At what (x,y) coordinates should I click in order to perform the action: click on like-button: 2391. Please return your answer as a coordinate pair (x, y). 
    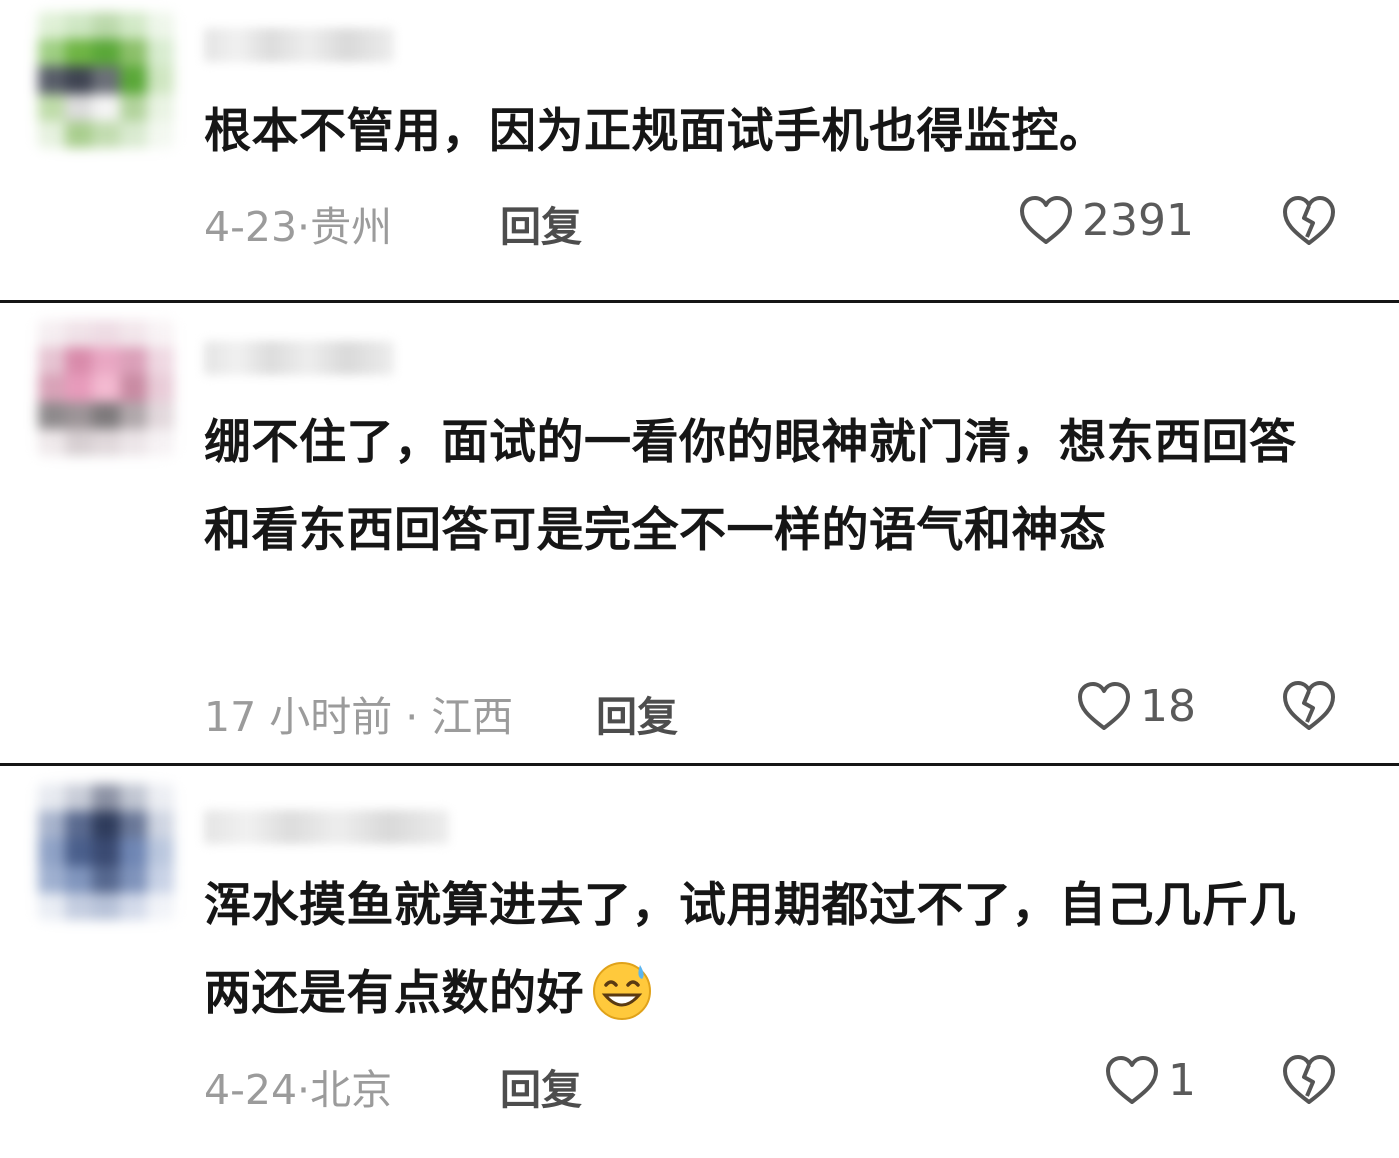
    Looking at the image, I should click on (1106, 220).